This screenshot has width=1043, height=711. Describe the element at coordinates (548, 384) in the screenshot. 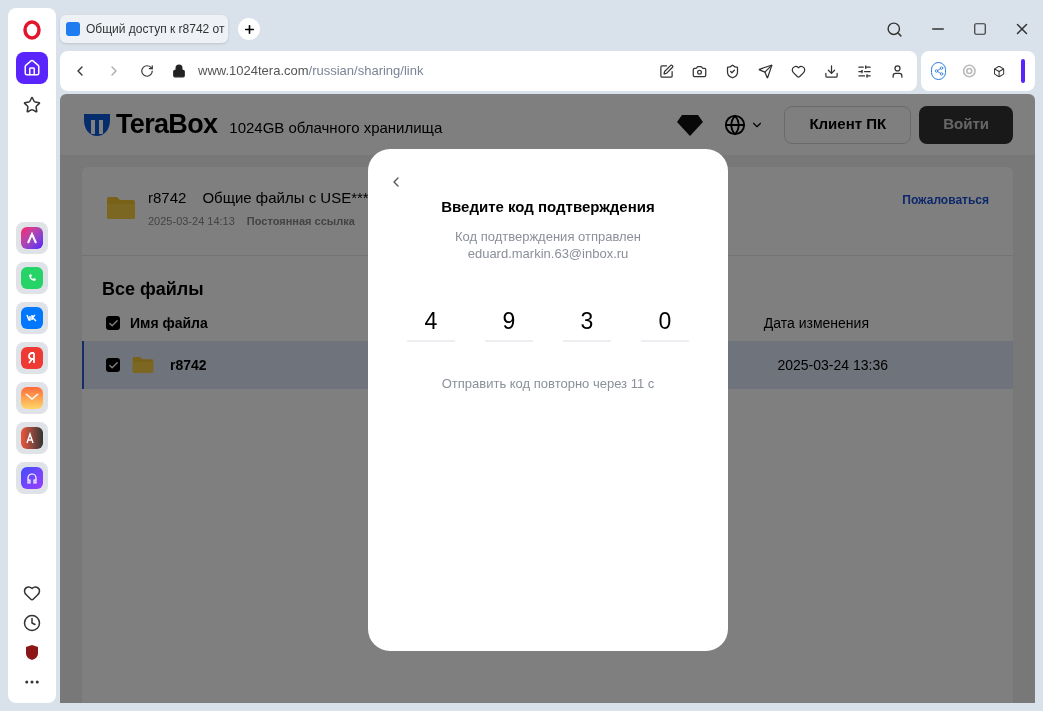

I see `resend-timer-text: Отправить код повторно через 11 с` at that location.